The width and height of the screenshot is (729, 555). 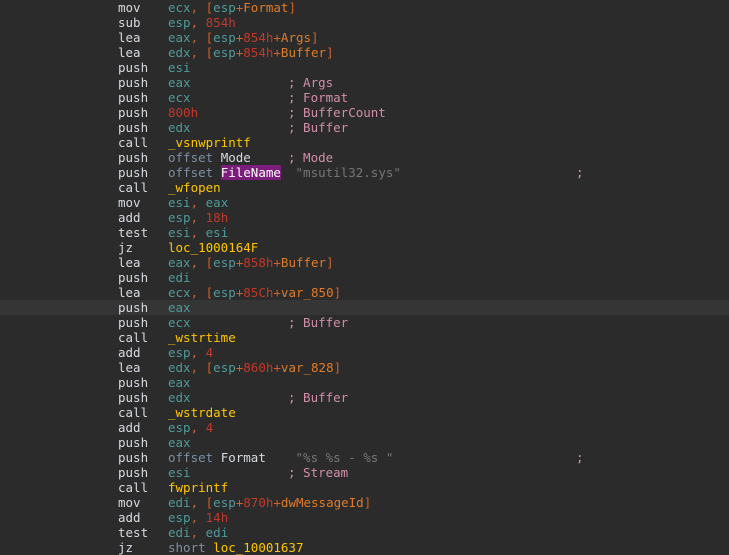 I want to click on code-line: mov edi, [esp+870h+dwMessageId], so click(x=364, y=502).